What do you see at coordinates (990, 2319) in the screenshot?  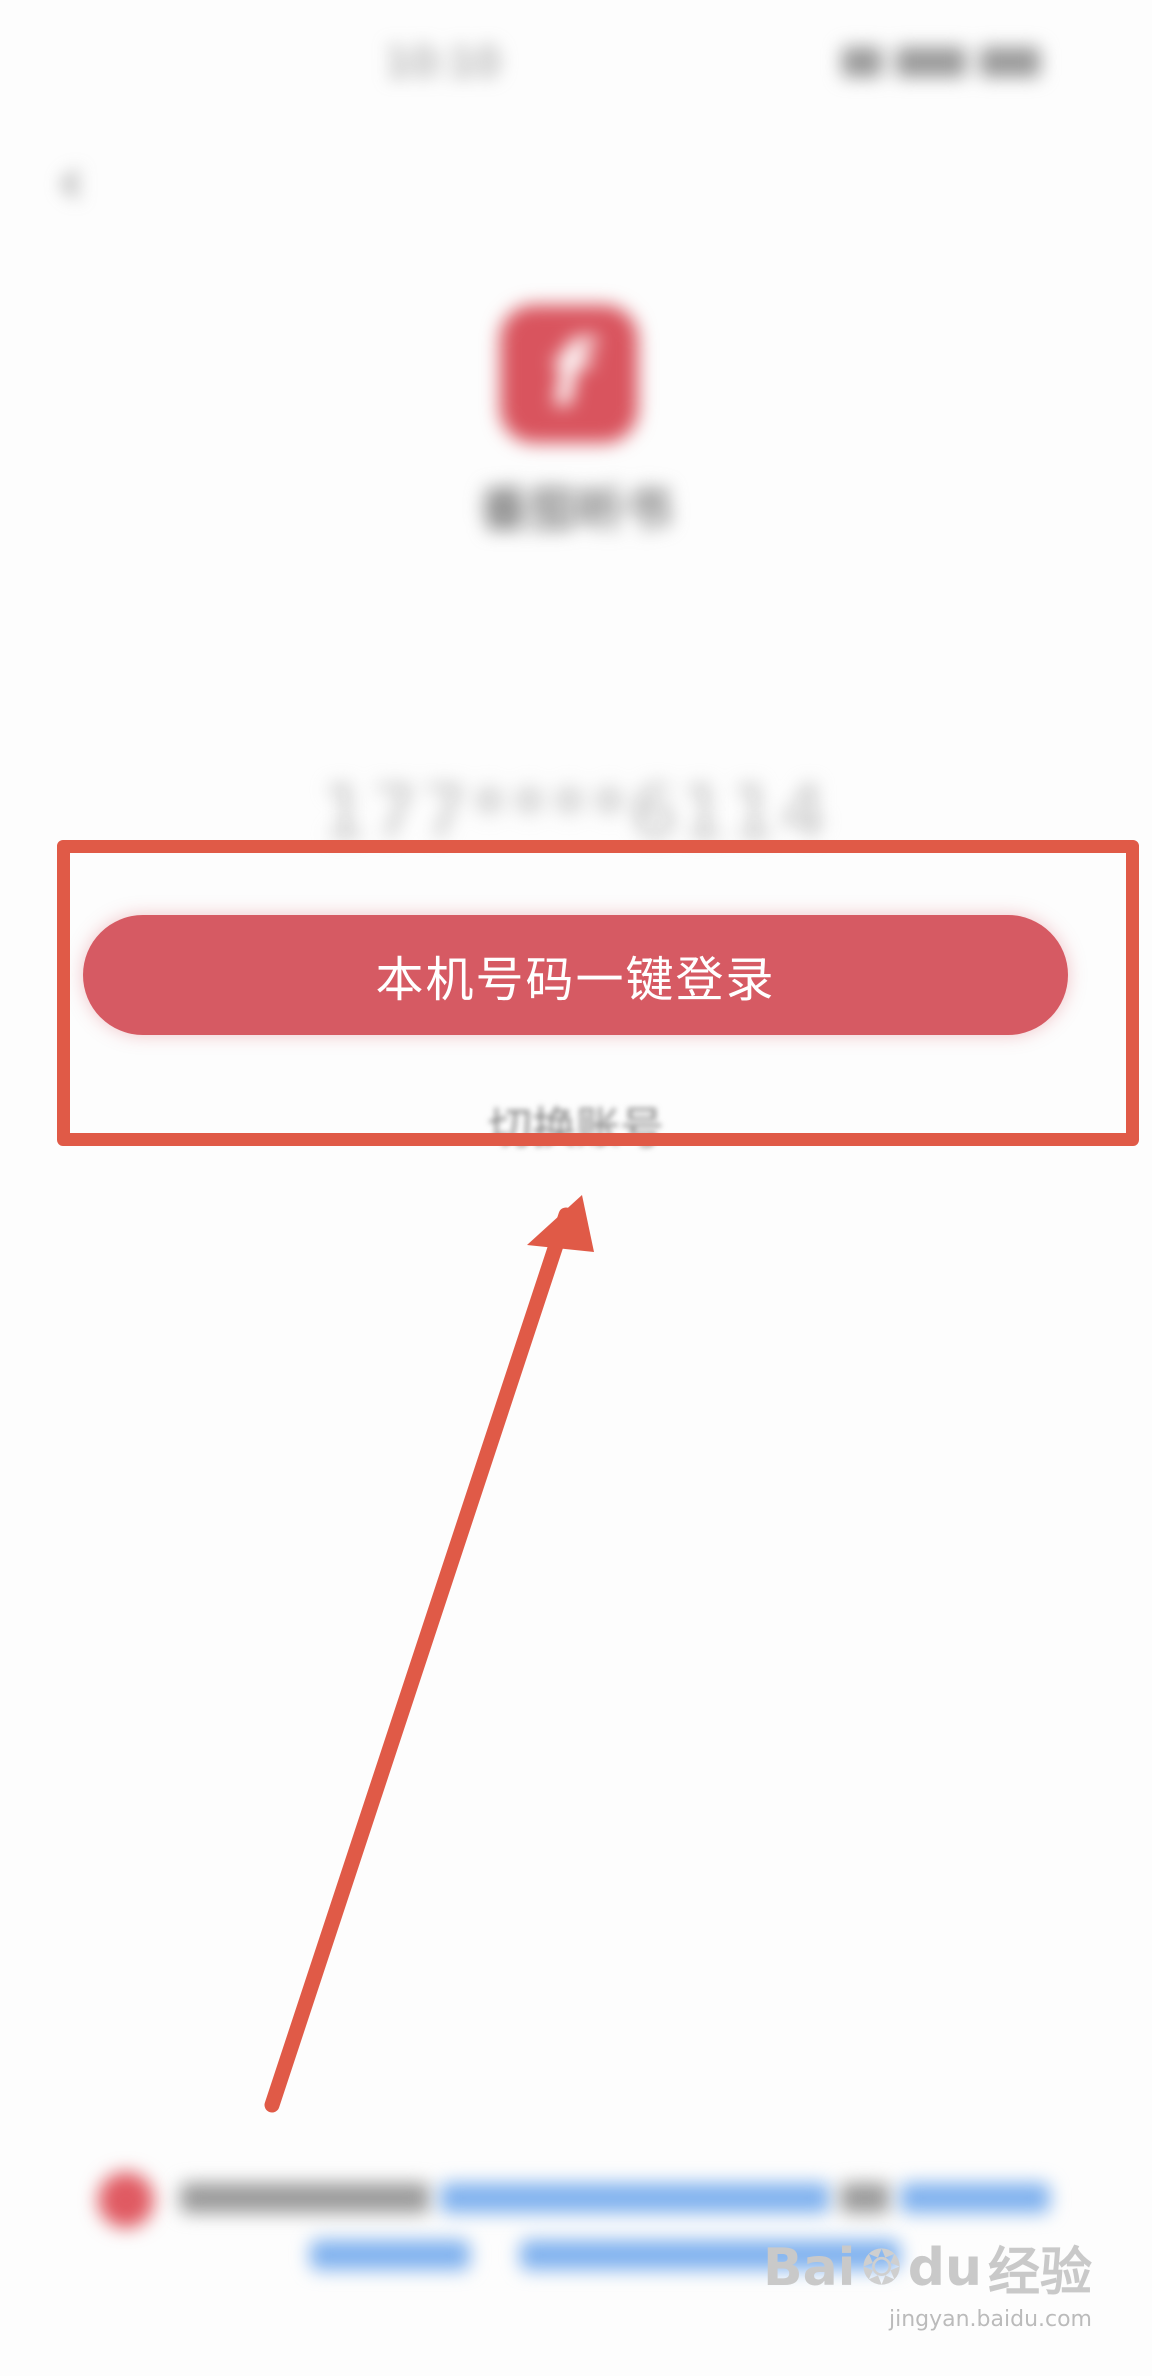 I see `watermark-url: jingyan.baidu.com` at bounding box center [990, 2319].